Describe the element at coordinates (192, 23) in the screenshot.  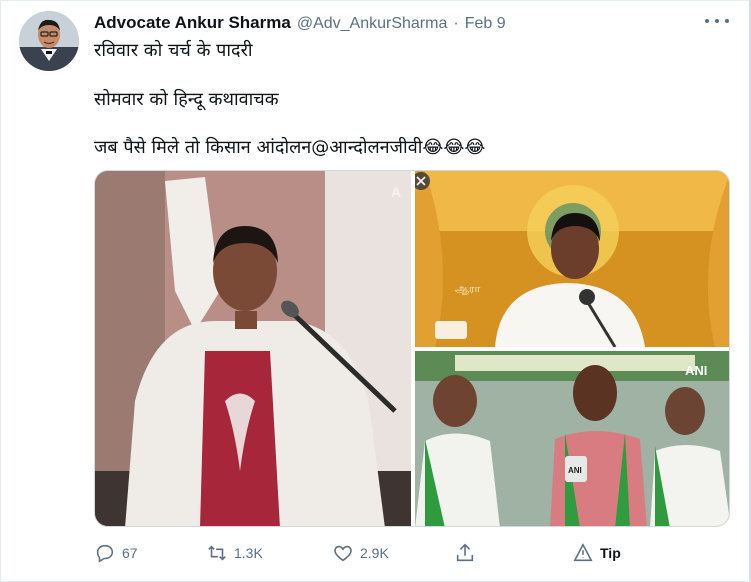
I see `author-name: Advocate Ankur Sharma` at that location.